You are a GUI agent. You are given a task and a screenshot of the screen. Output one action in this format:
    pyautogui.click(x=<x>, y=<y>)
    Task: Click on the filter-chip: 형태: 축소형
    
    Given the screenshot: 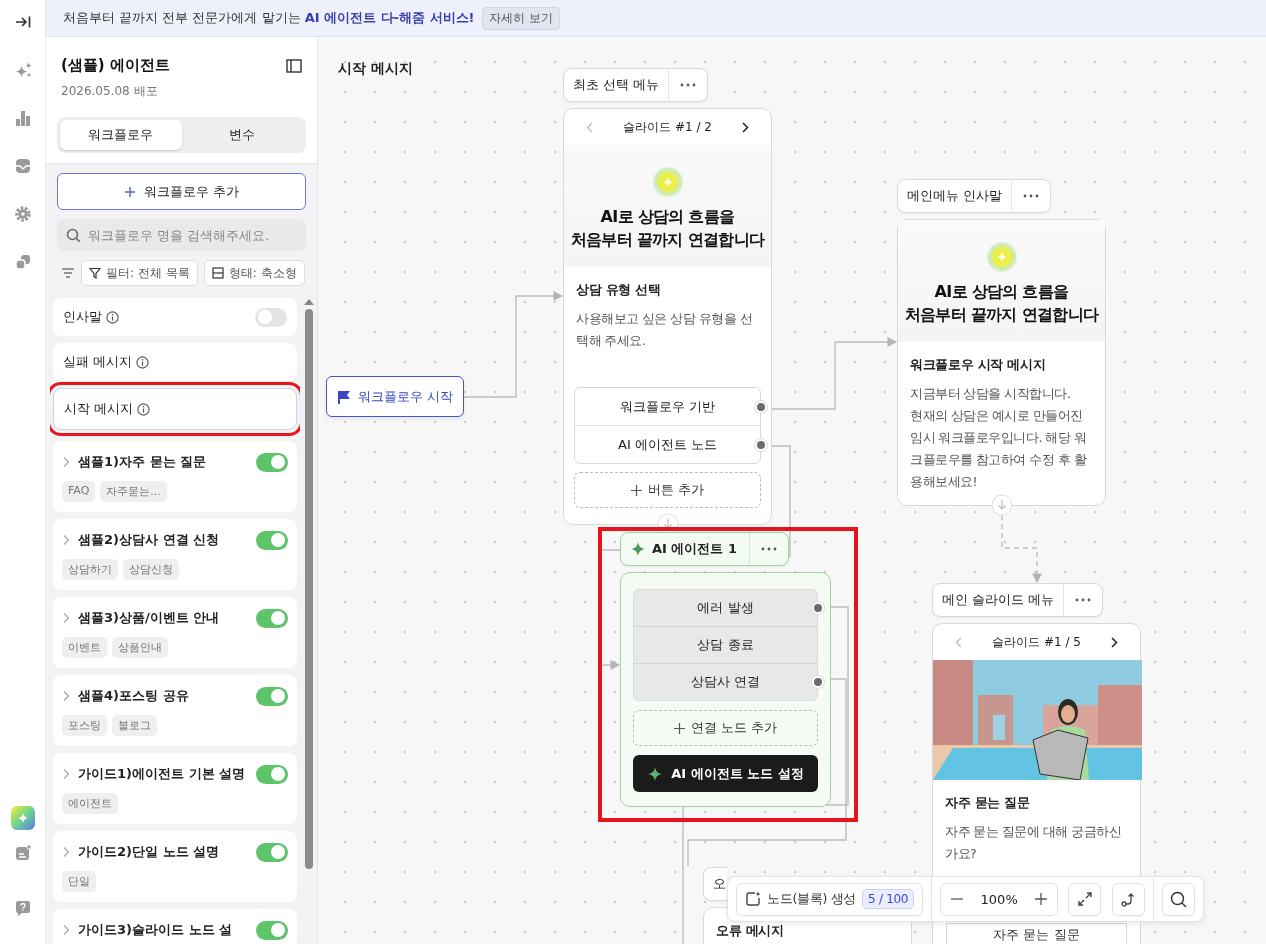 What is the action you would take?
    pyautogui.click(x=254, y=273)
    